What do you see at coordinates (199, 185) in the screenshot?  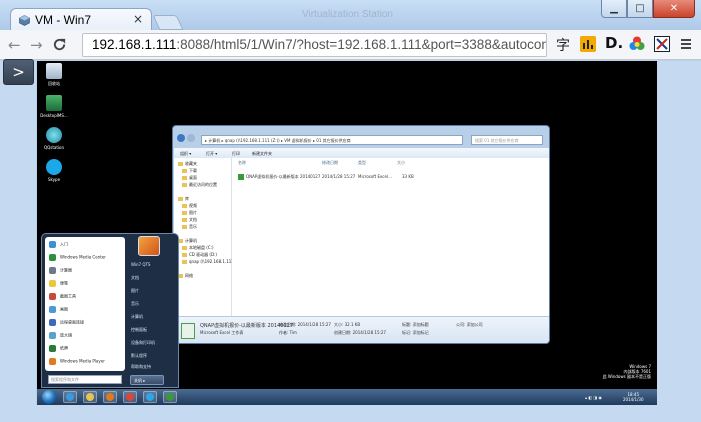 I see `nav-recent: 最近访问的位置` at bounding box center [199, 185].